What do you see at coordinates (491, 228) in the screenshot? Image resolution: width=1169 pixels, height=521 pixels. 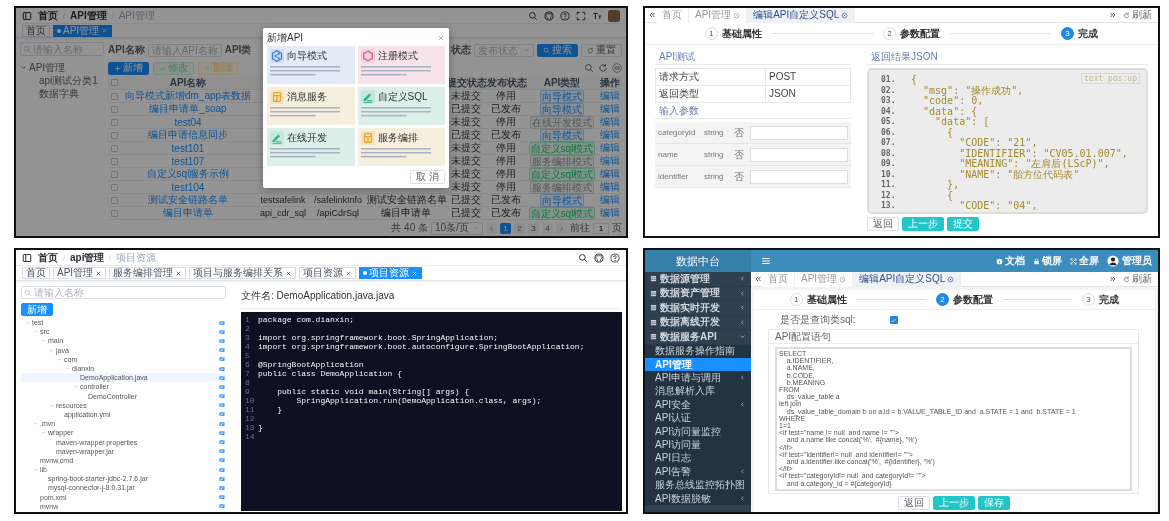 I see `previous-page-button` at bounding box center [491, 228].